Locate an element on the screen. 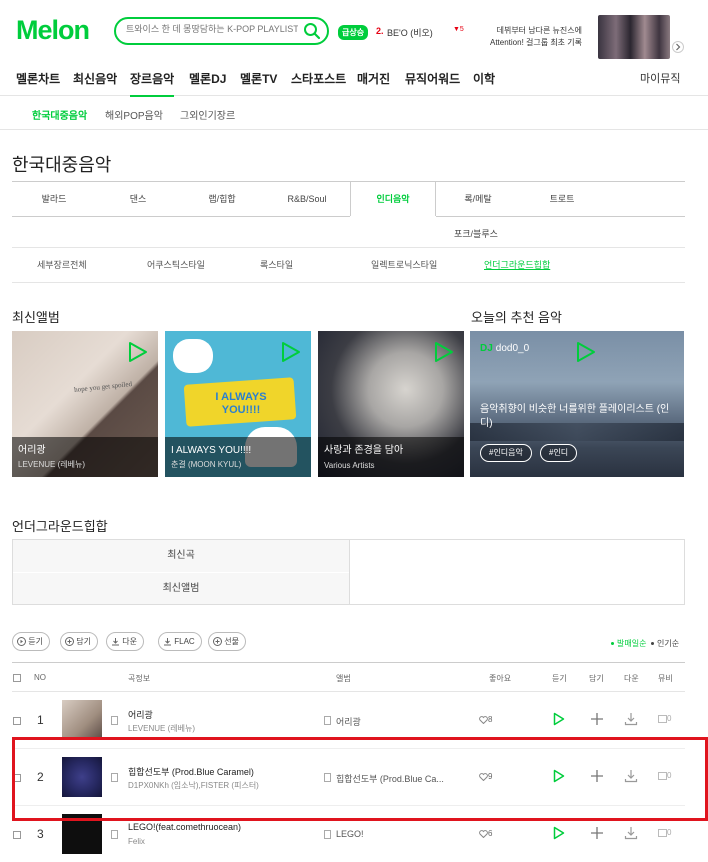  tag-indie-music: #인디음악 is located at coordinates (506, 453).